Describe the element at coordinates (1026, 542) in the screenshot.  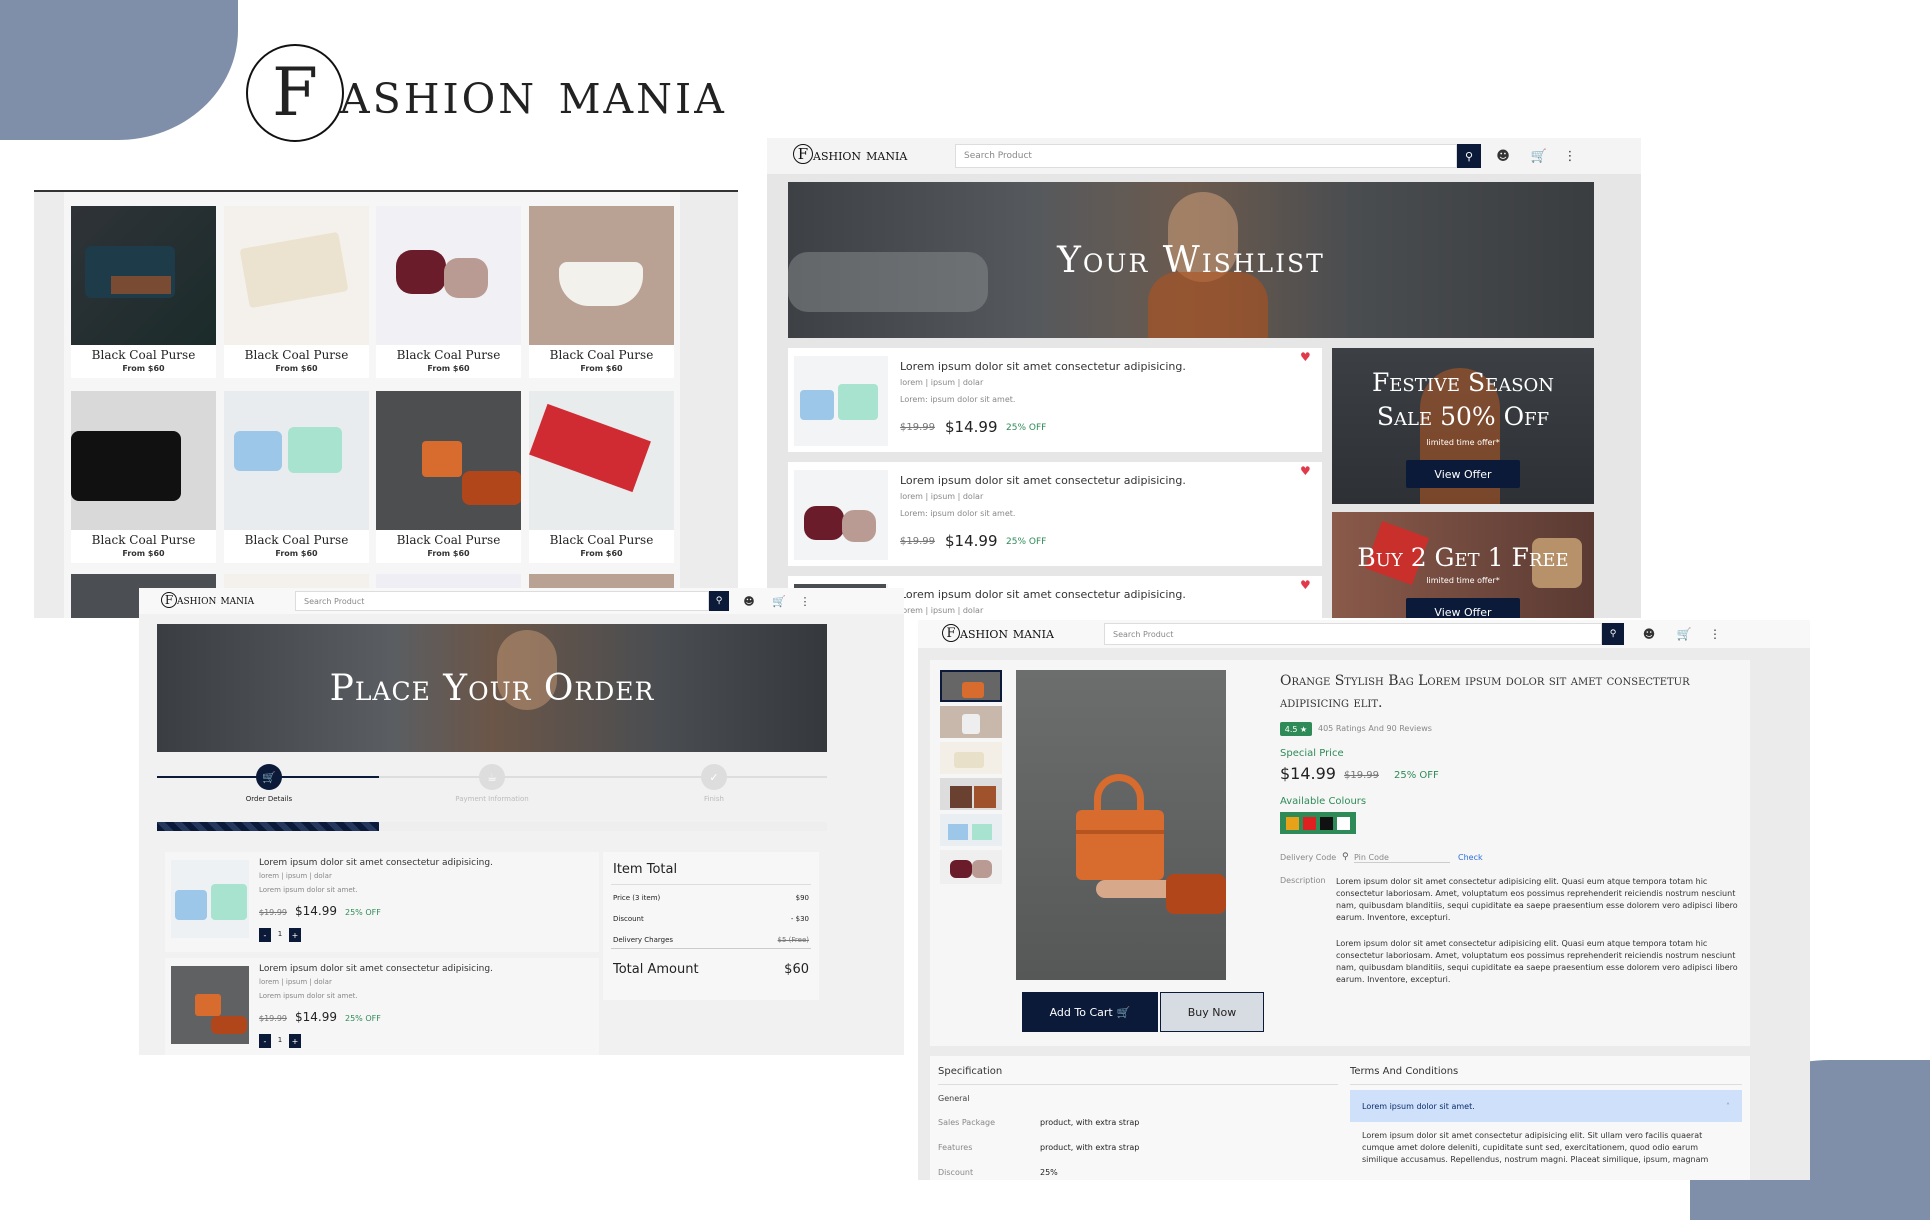
I see `item-discount: 25% OFF` at that location.